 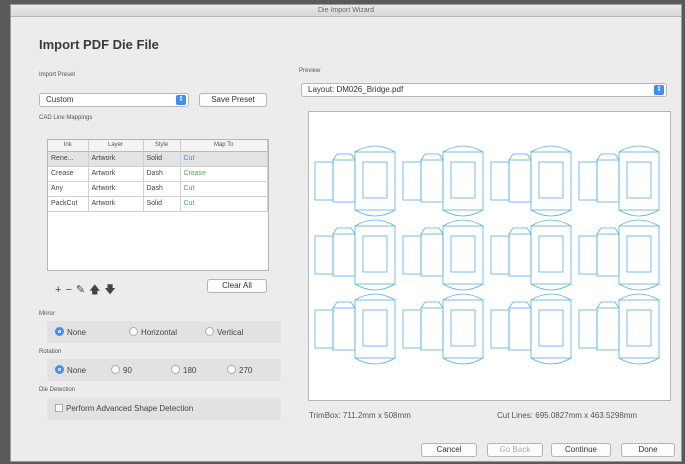 What do you see at coordinates (99, 44) in the screenshot?
I see `page-title: Import PDF Die File` at bounding box center [99, 44].